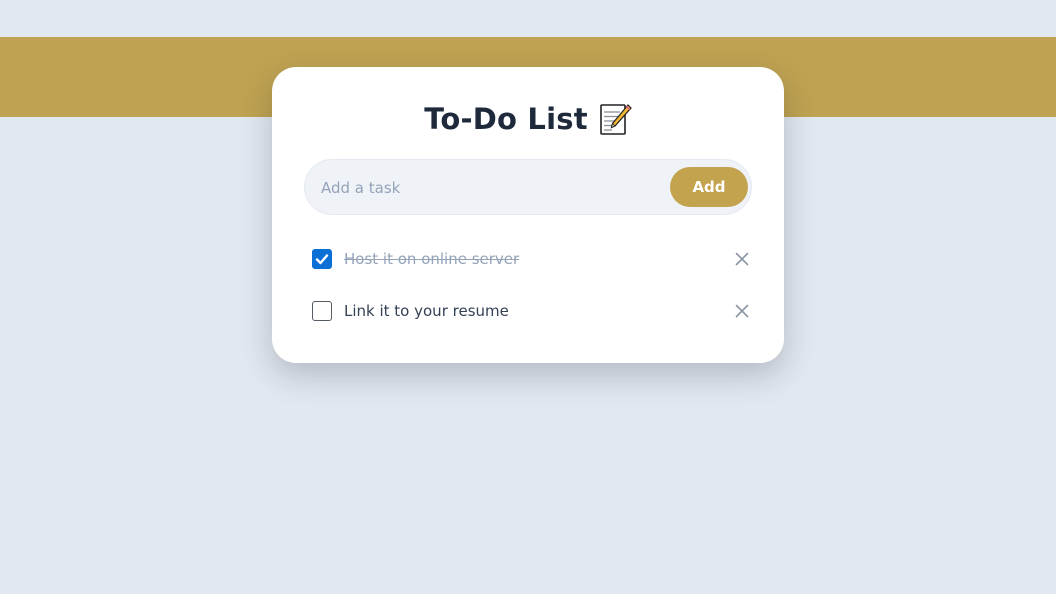 This screenshot has height=594, width=1056. I want to click on title-row: To-Do List, so click(528, 119).